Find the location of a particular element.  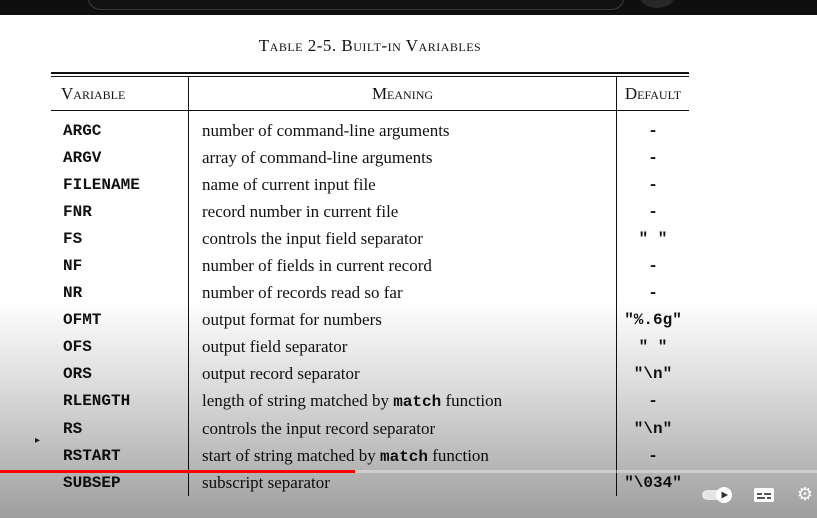

top-bar is located at coordinates (408, 7).